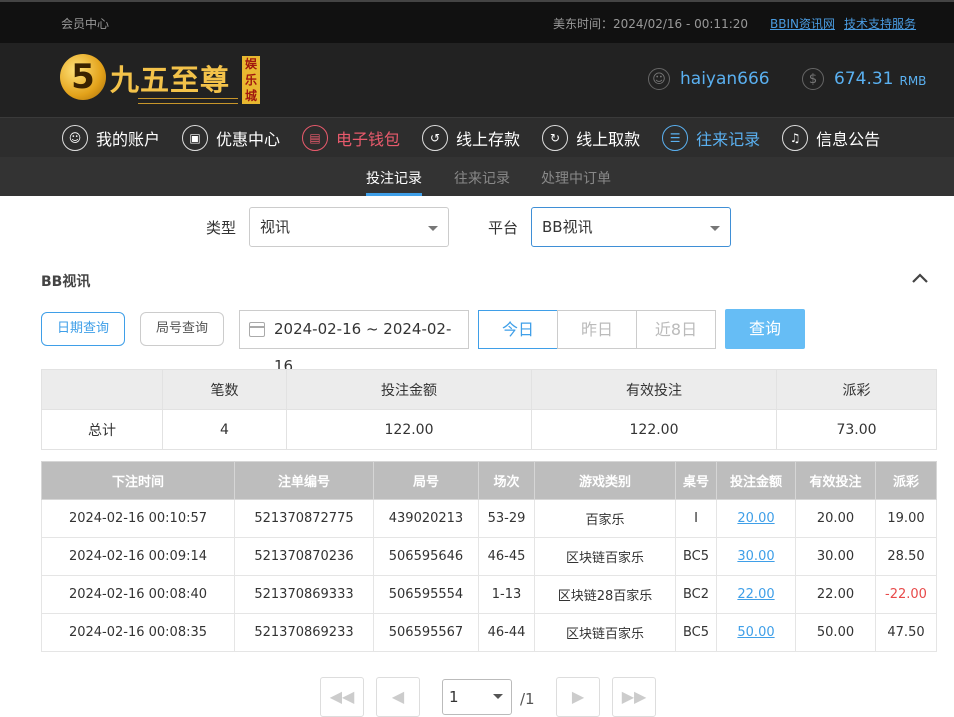 The height and width of the screenshot is (717, 954). I want to click on summary-header: 笔数, so click(224, 389).